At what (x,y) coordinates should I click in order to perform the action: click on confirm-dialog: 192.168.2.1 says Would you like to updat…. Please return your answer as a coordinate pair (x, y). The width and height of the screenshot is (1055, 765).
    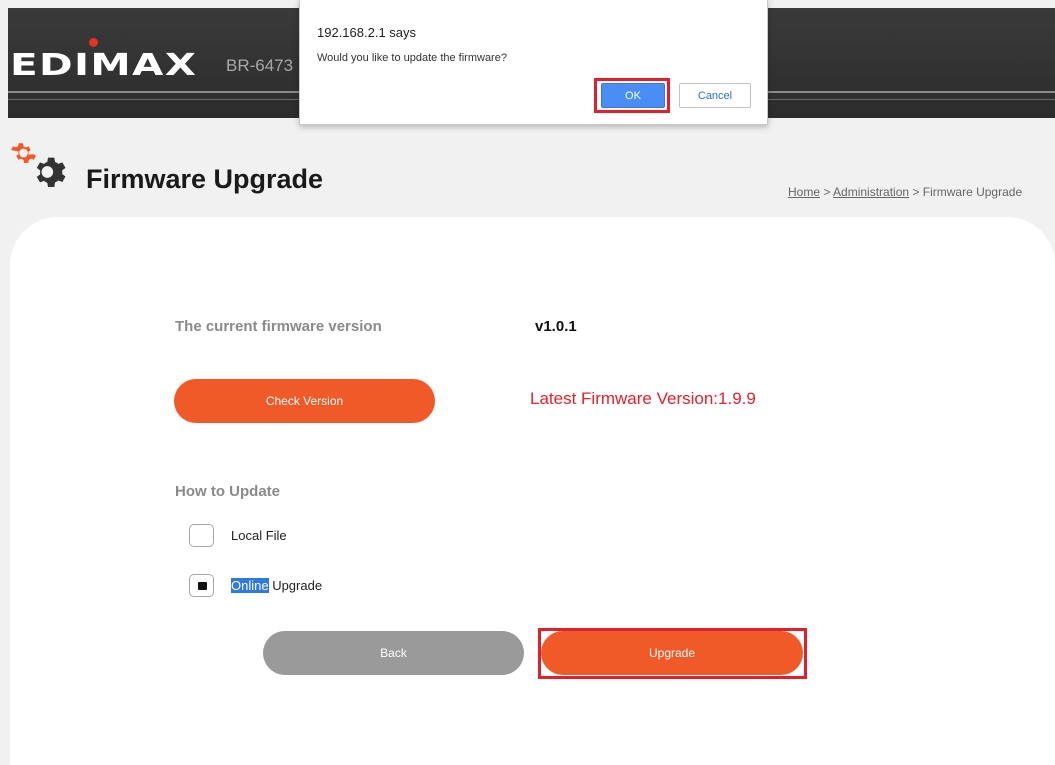
    Looking at the image, I should click on (533, 62).